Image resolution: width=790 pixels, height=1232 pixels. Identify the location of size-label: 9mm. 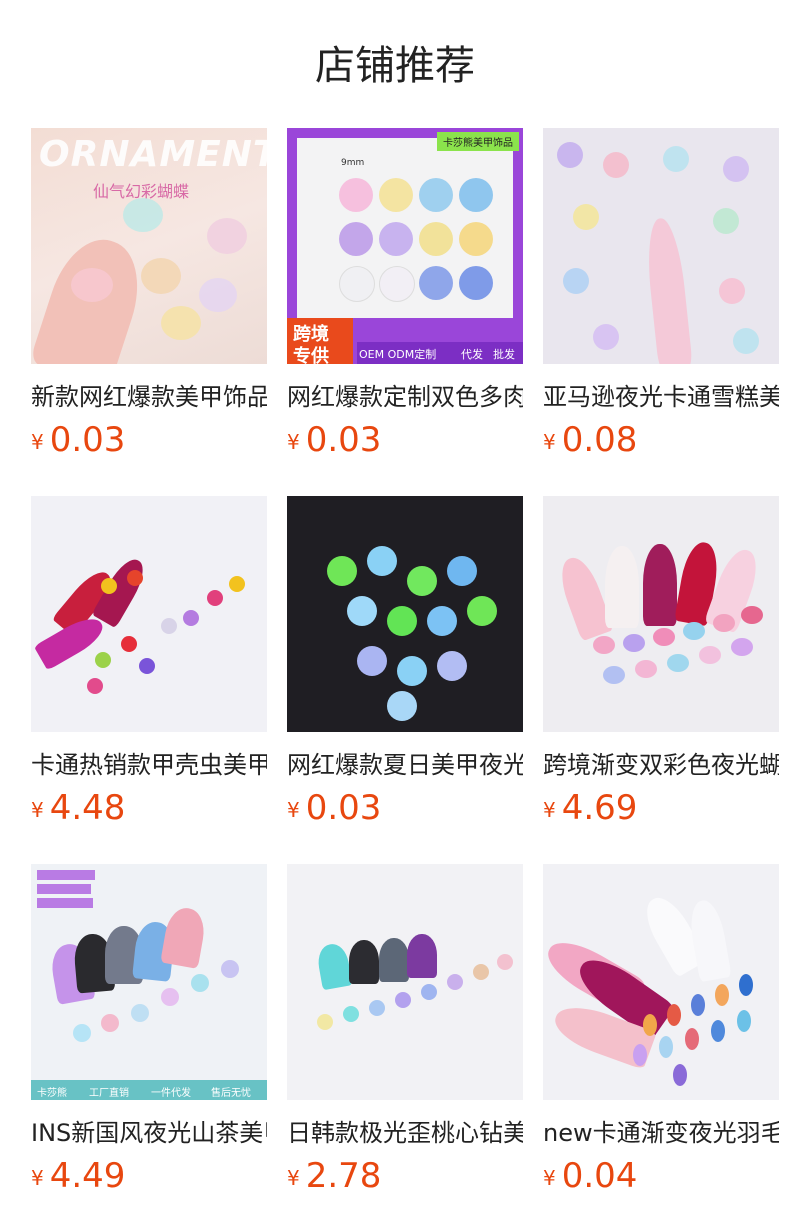
(353, 163).